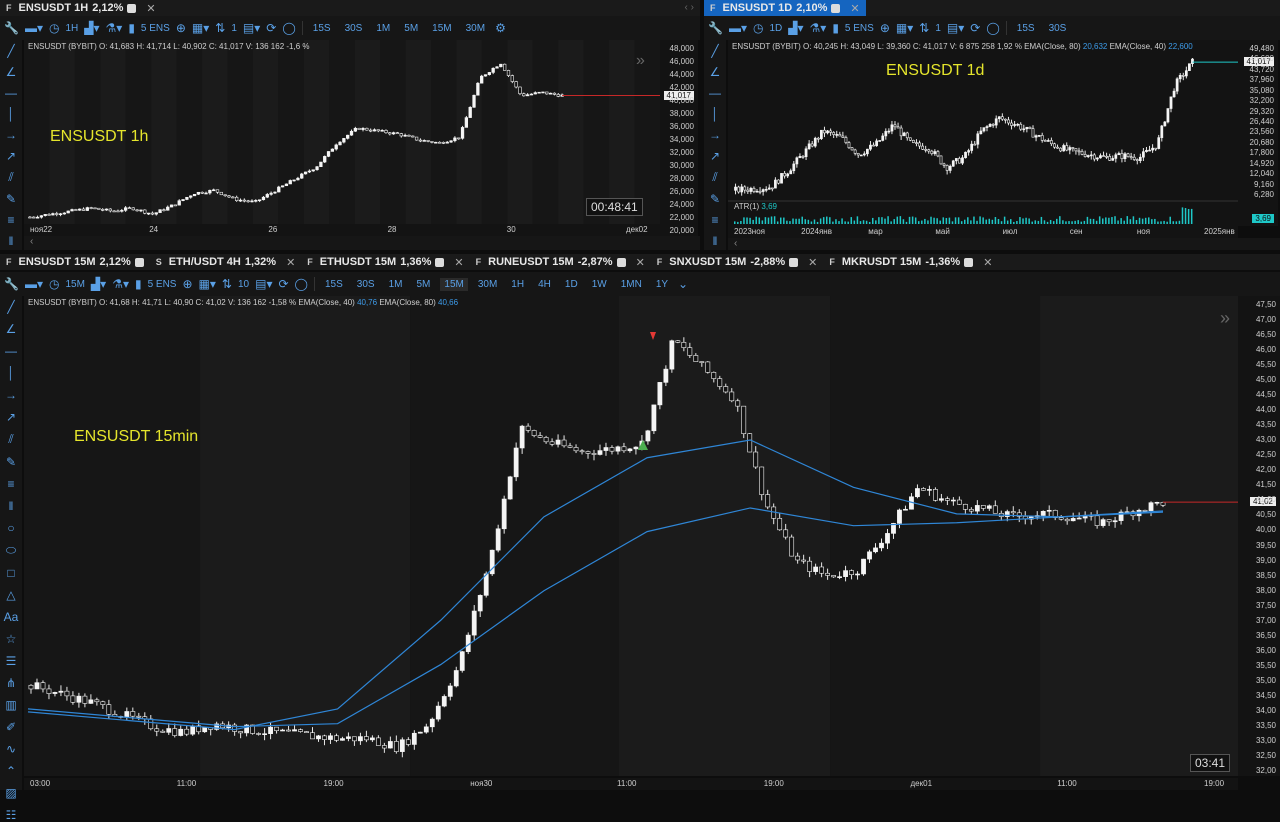 Image resolution: width=1280 pixels, height=822 pixels. What do you see at coordinates (1004, 244) in the screenshot?
I see `panel2-scrollbar: ‹` at bounding box center [1004, 244].